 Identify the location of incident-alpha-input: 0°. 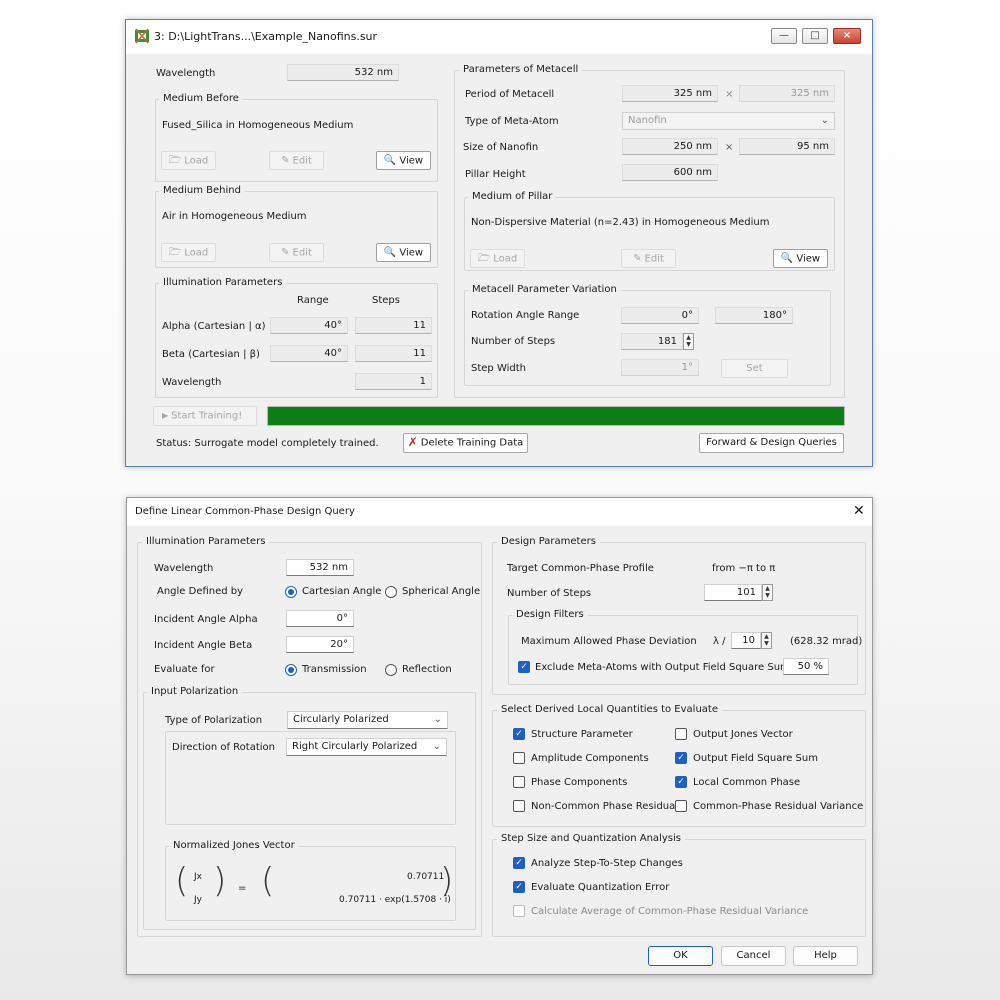
(320, 618).